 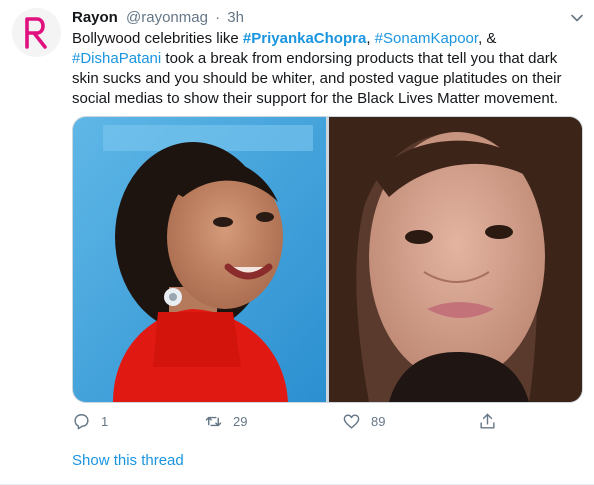 I want to click on tweet-actions: 1 29 89, so click(x=287, y=423).